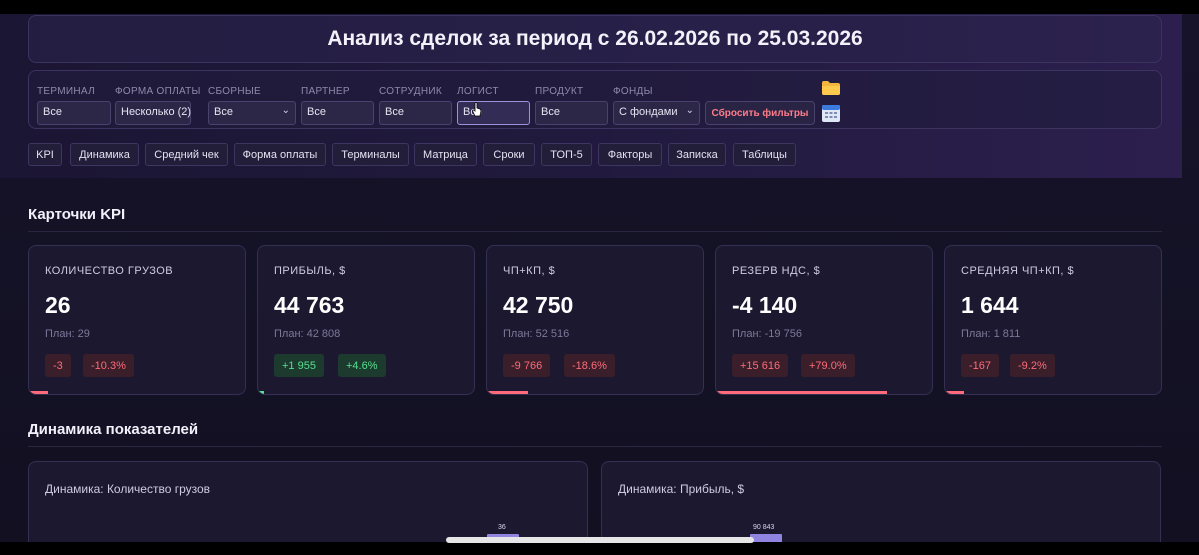  I want to click on consolidated-select-value: Все, so click(223, 112).